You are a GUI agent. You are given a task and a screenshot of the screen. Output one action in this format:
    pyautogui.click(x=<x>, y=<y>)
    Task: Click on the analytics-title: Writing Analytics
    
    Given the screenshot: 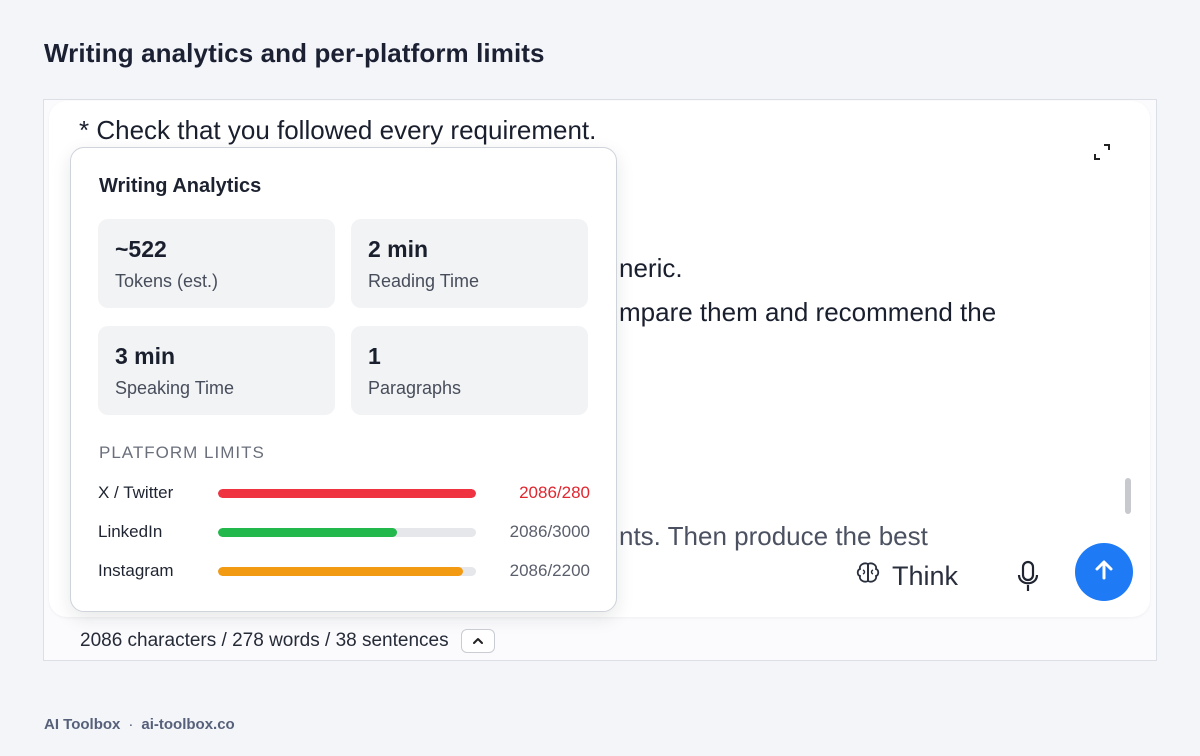 What is the action you would take?
    pyautogui.click(x=180, y=186)
    